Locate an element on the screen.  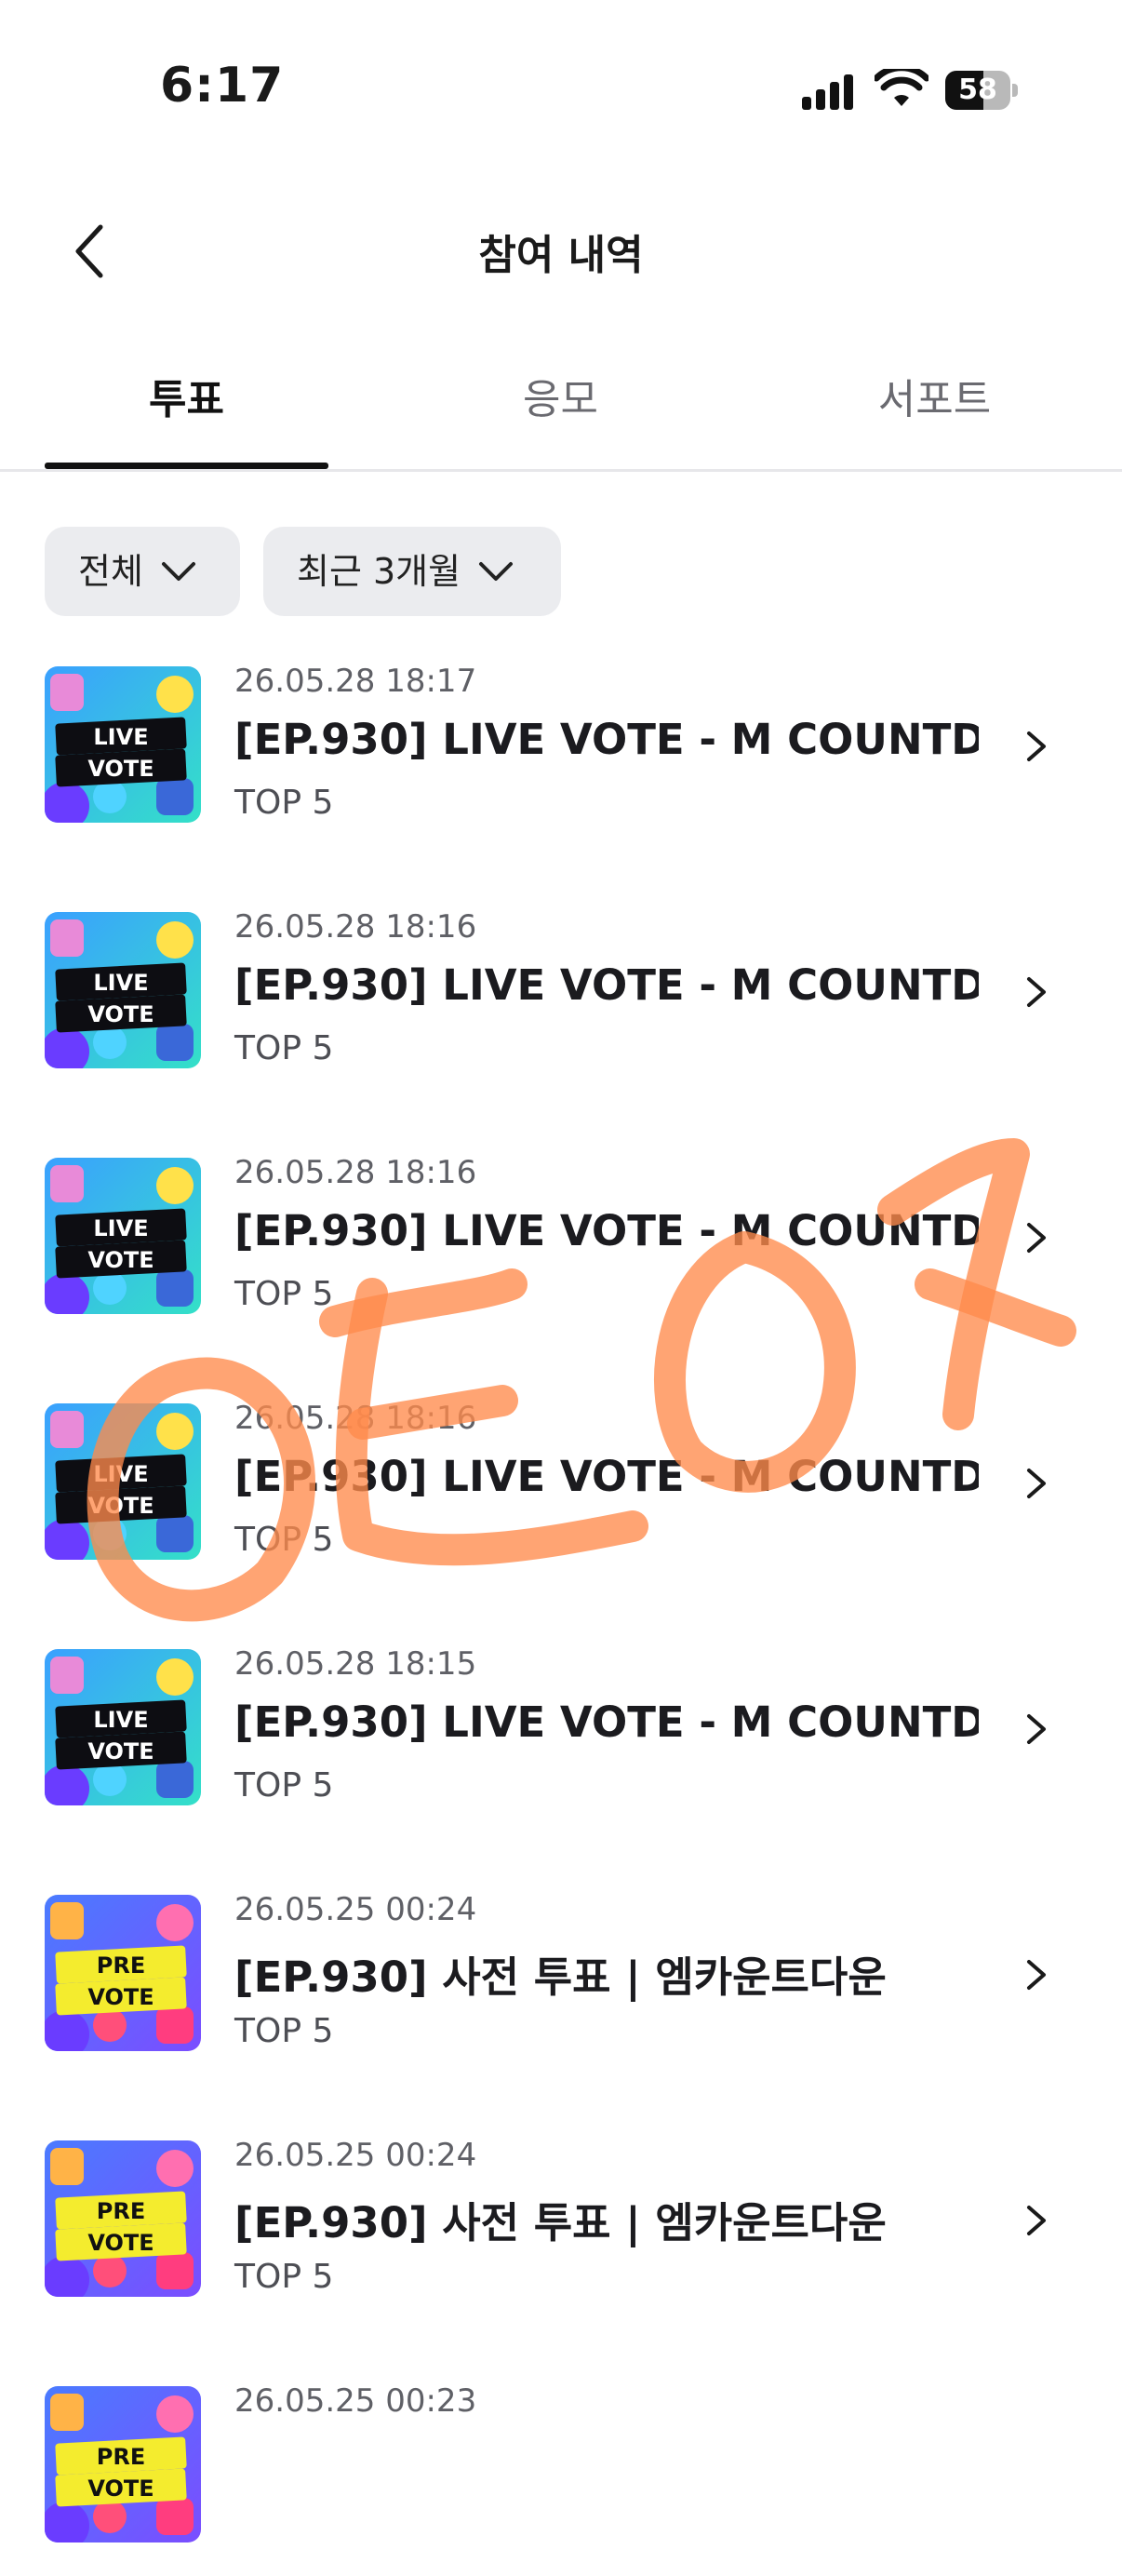
tab-bar: 투표 응모 서포트 is located at coordinates (561, 413).